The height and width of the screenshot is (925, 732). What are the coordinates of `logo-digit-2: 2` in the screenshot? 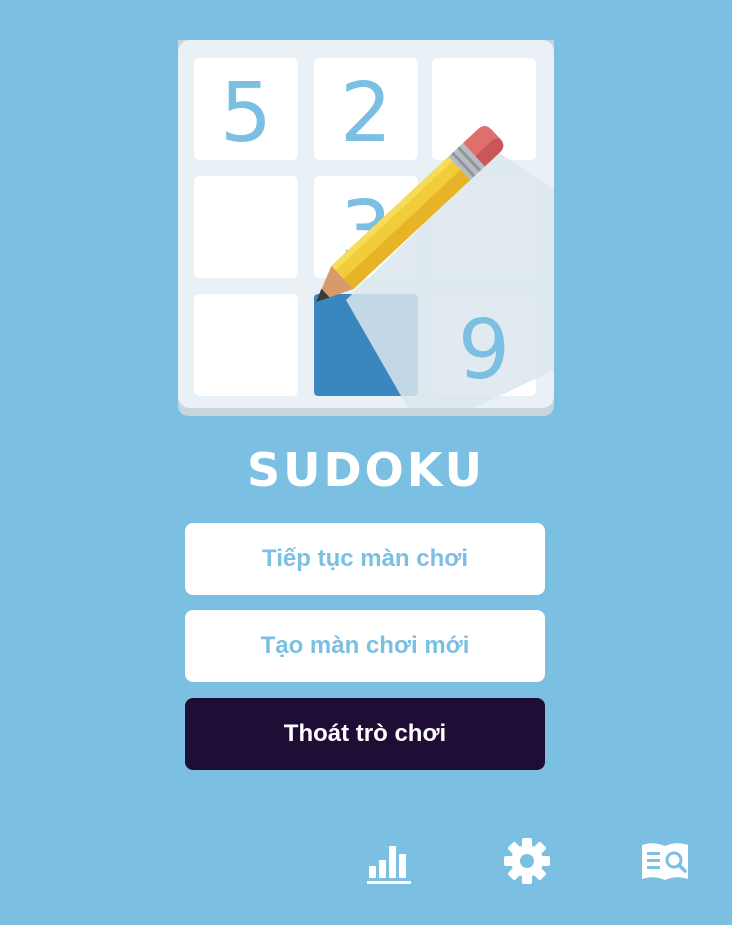 It's located at (366, 113).